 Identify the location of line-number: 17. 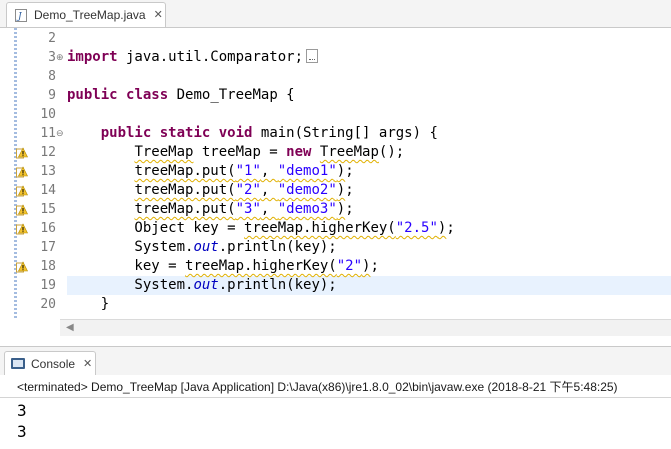
(48, 247).